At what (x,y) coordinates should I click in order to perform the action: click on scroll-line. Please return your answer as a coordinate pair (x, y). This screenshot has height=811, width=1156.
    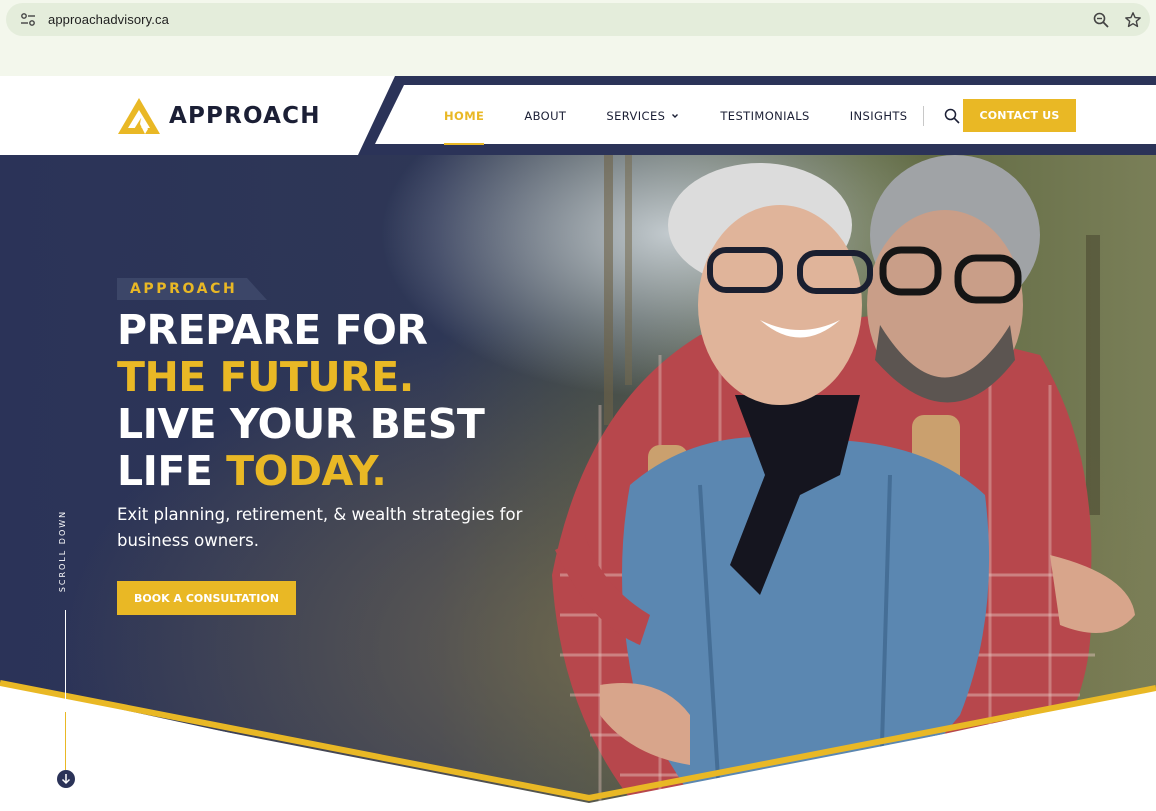
    Looking at the image, I should click on (65, 658).